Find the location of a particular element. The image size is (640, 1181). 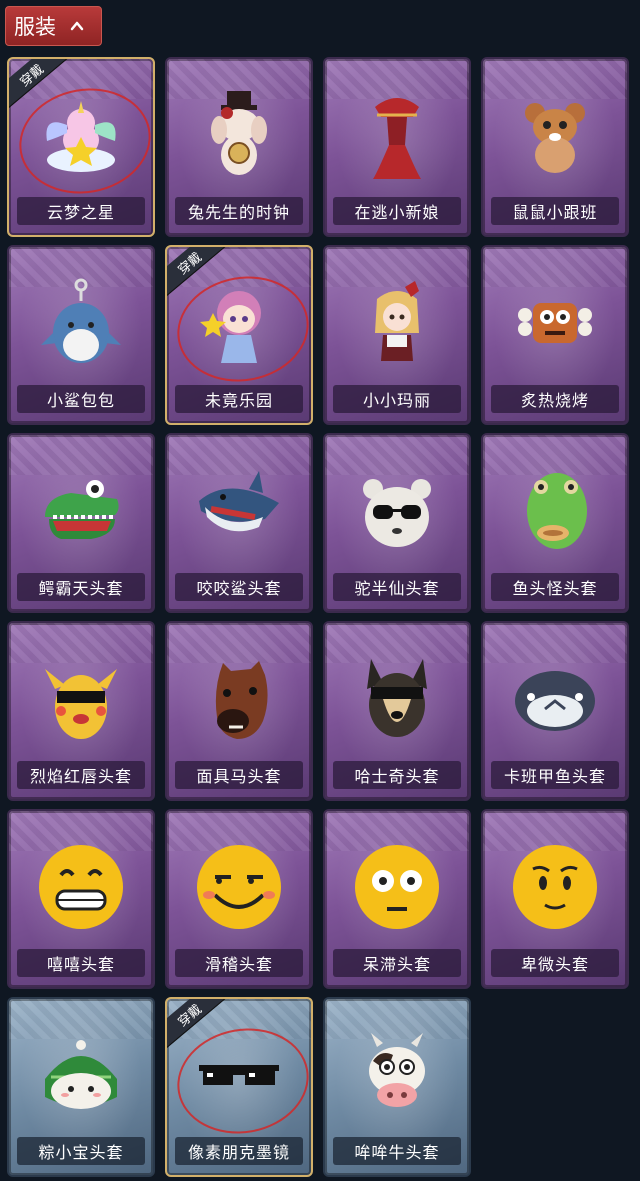

costume-category-tab: 服装 is located at coordinates (53, 26).